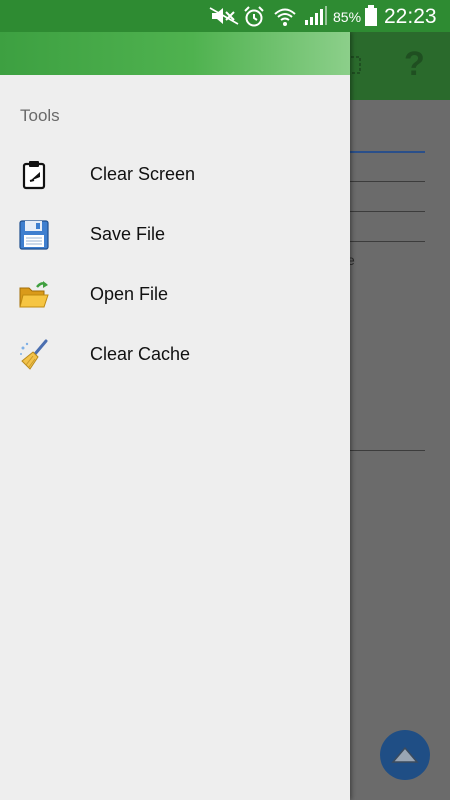 The width and height of the screenshot is (450, 800). I want to click on scroll-top-button, so click(405, 755).